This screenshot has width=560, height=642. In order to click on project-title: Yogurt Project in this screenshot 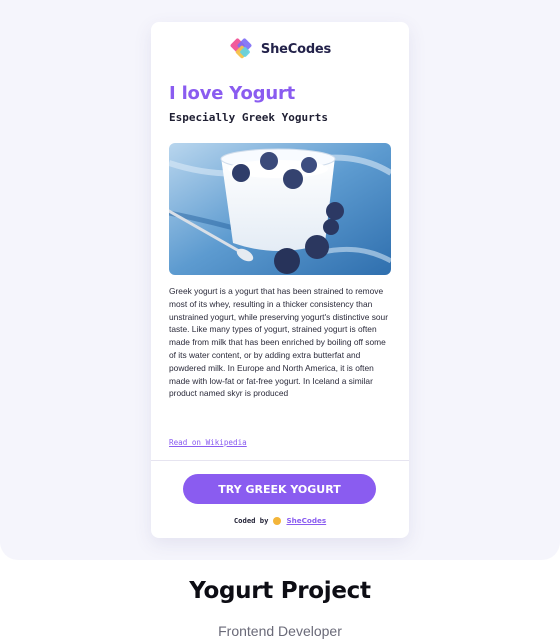, I will do `click(280, 591)`.